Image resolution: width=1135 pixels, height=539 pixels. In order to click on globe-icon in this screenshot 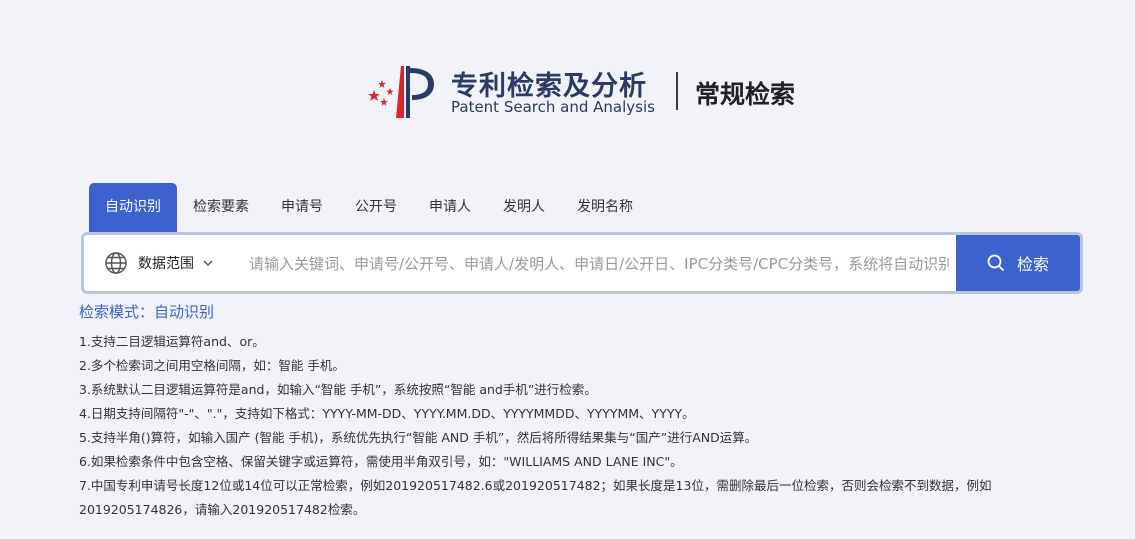, I will do `click(116, 263)`.